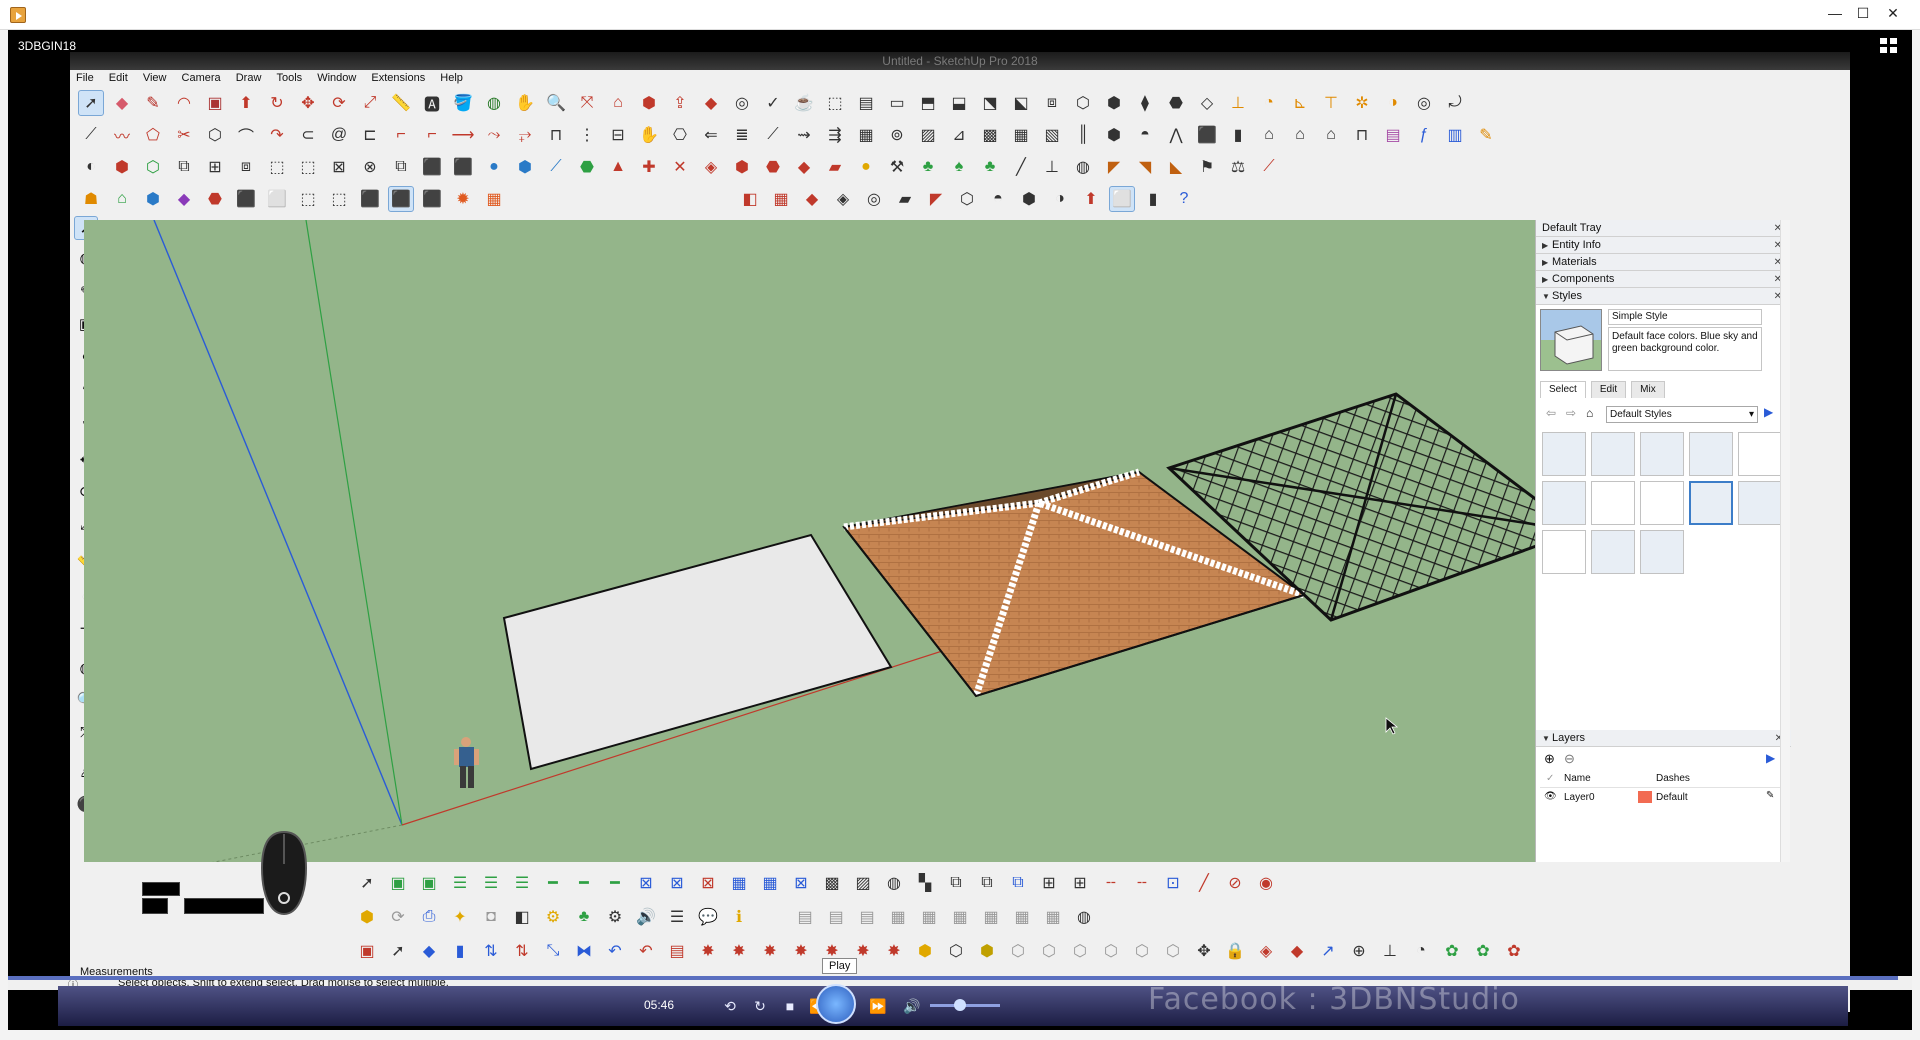 This screenshot has height=1040, width=1920. What do you see at coordinates (249, 78) in the screenshot?
I see `menu-draw: Draw` at bounding box center [249, 78].